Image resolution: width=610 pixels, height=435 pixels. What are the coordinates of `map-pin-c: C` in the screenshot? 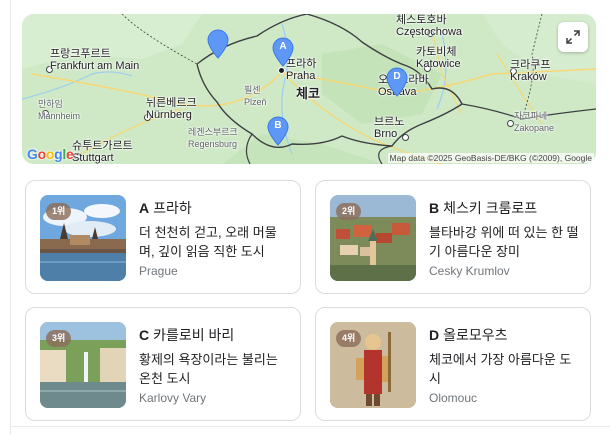 It's located at (218, 44).